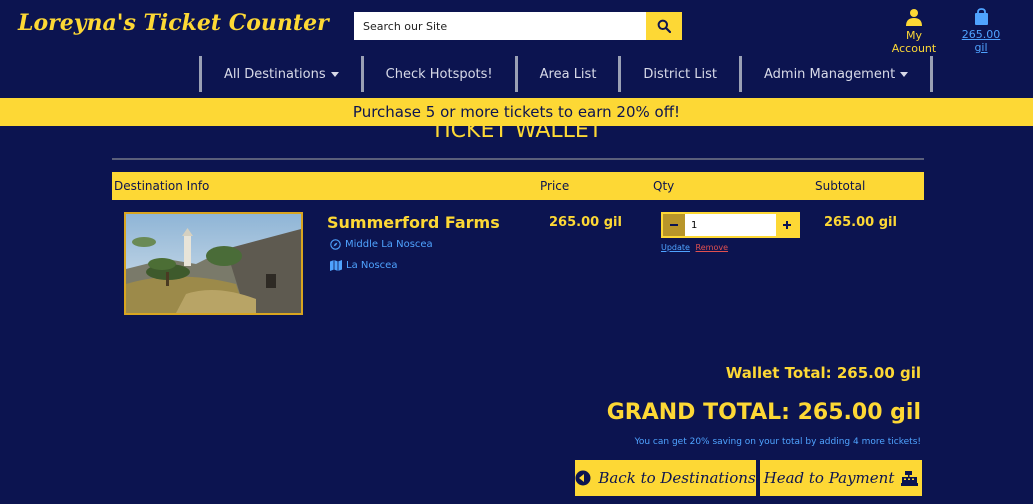 This screenshot has width=1033, height=504. I want to click on item-subtotal: 265.00 gil, so click(860, 222).